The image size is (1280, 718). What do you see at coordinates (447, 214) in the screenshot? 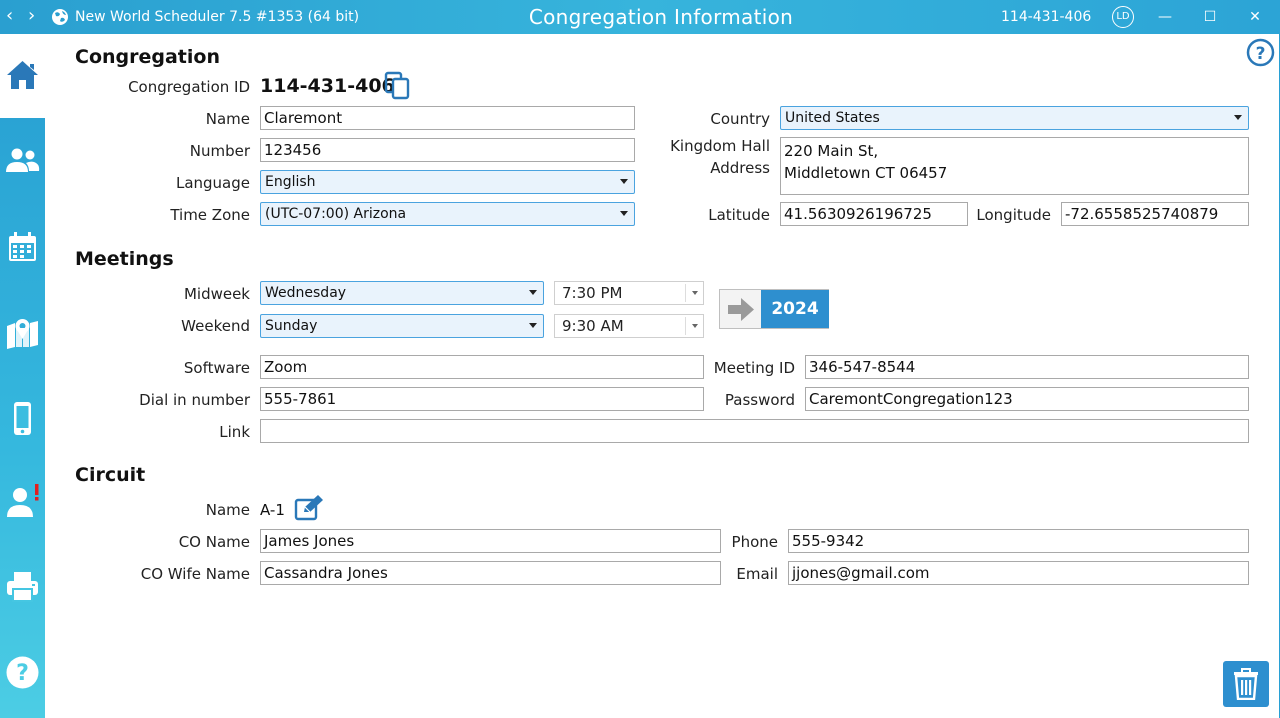
I see `timezone-select: (UTC-07:00) Arizona` at bounding box center [447, 214].